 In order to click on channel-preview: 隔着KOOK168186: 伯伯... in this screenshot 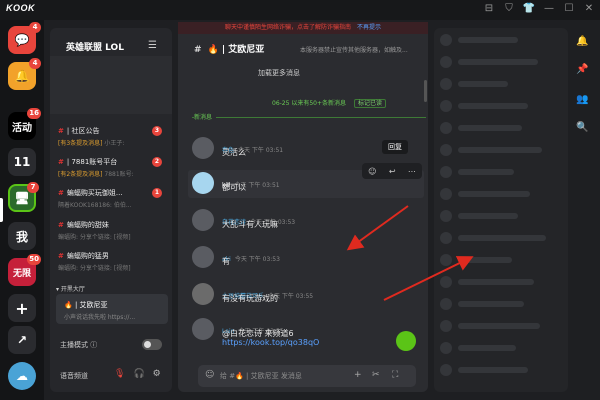, I will do `click(95, 205)`.